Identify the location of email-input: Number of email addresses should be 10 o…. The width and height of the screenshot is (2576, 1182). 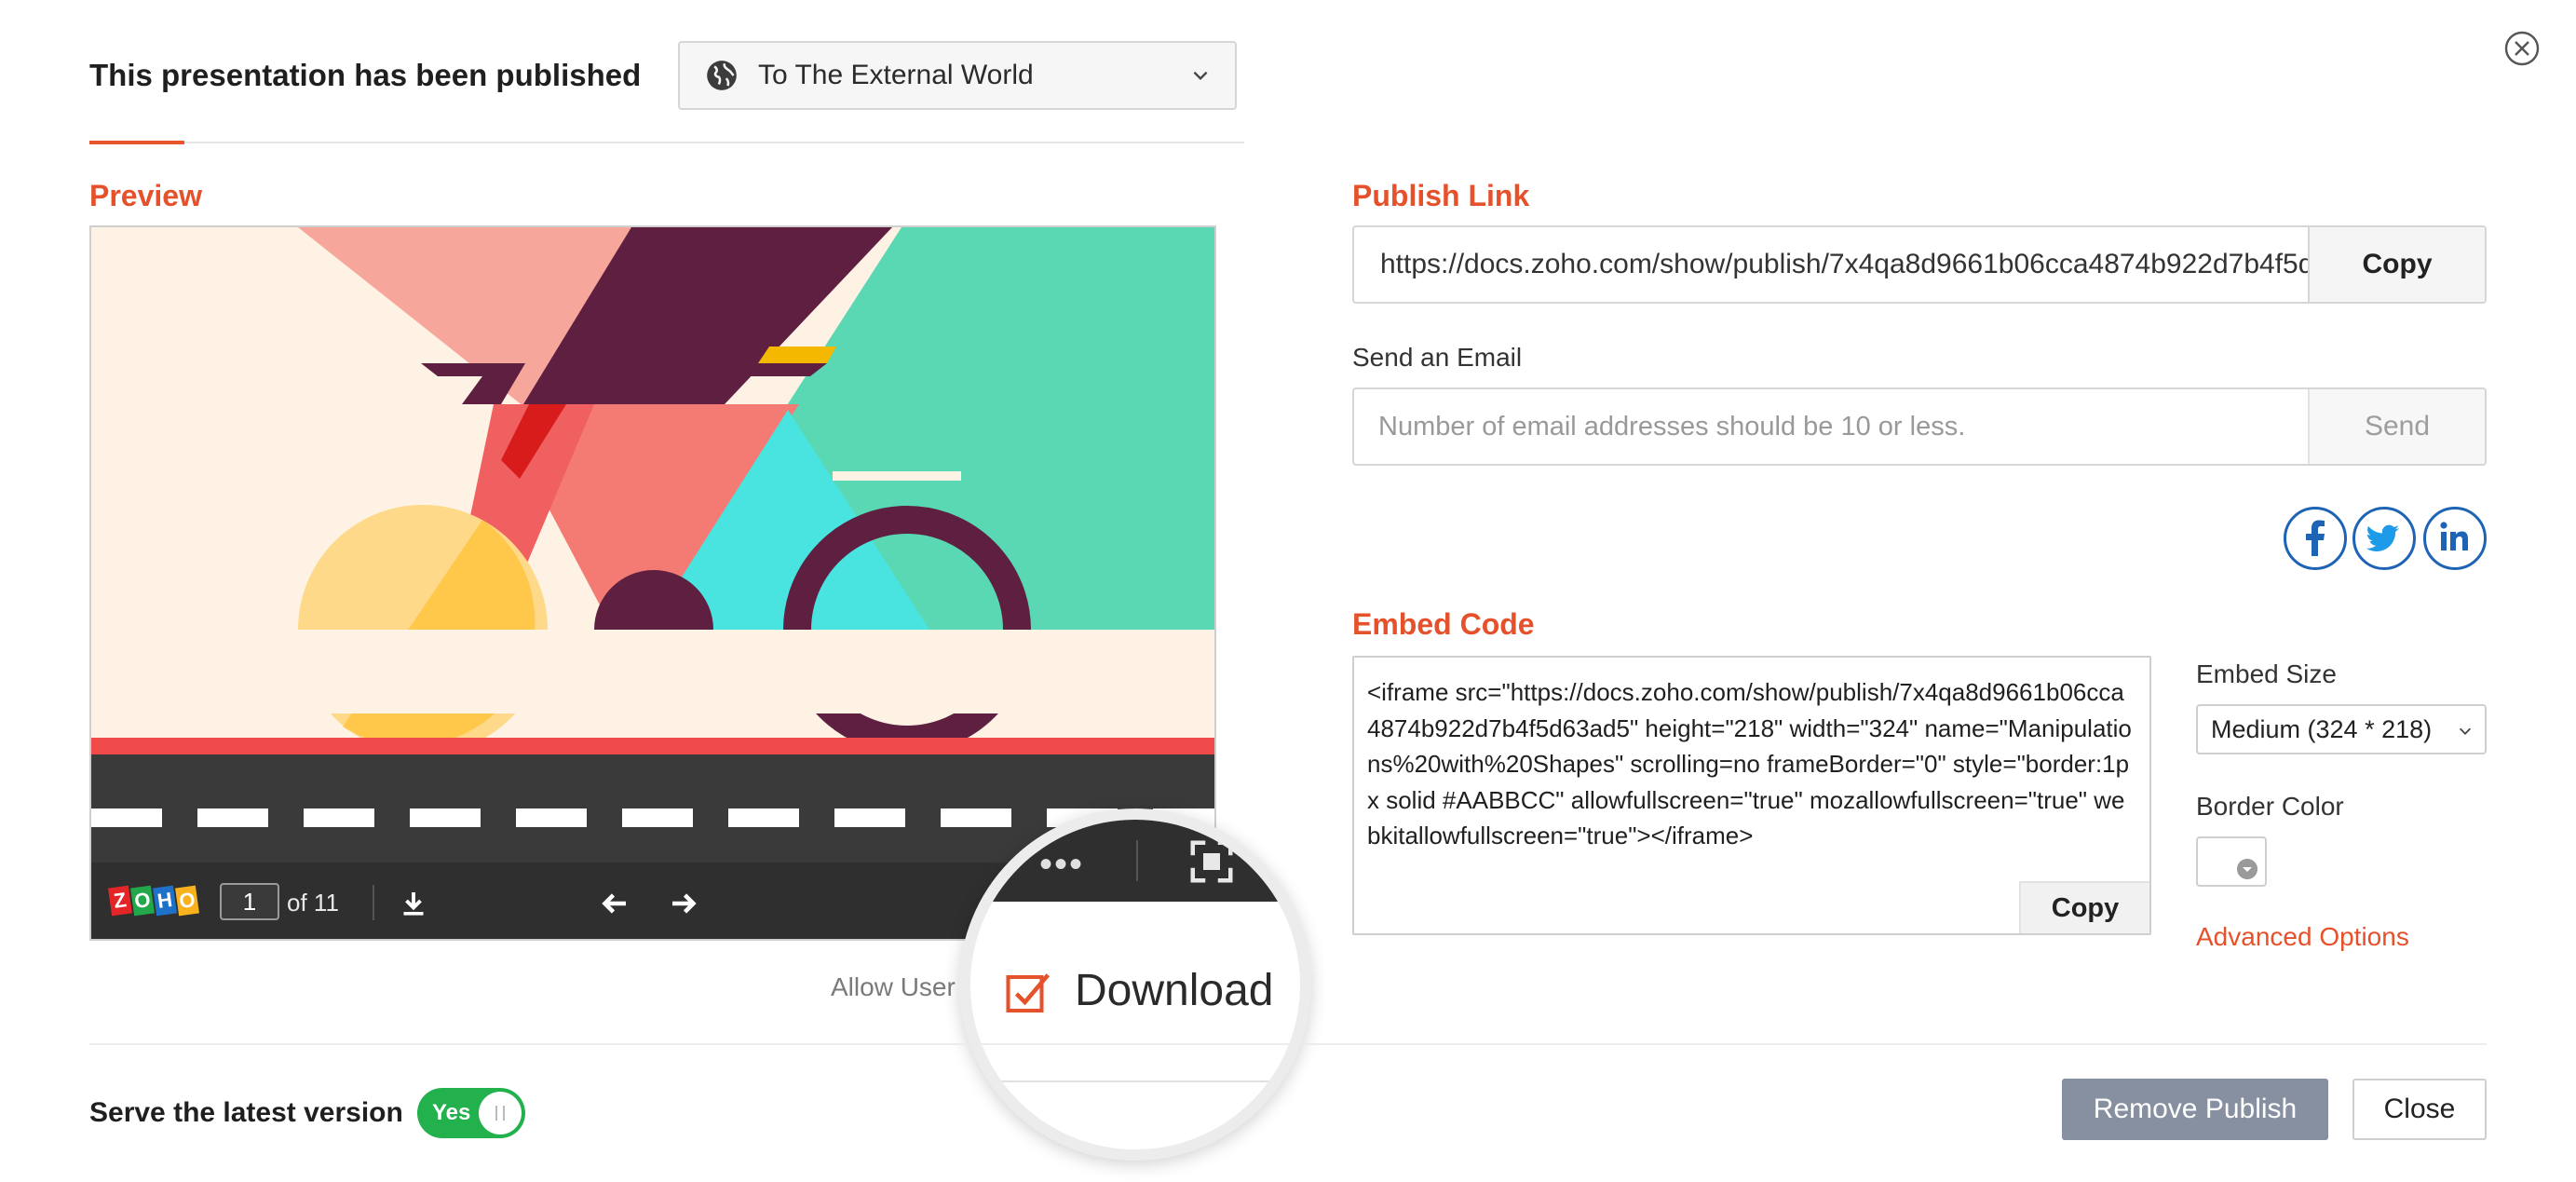
(1831, 427).